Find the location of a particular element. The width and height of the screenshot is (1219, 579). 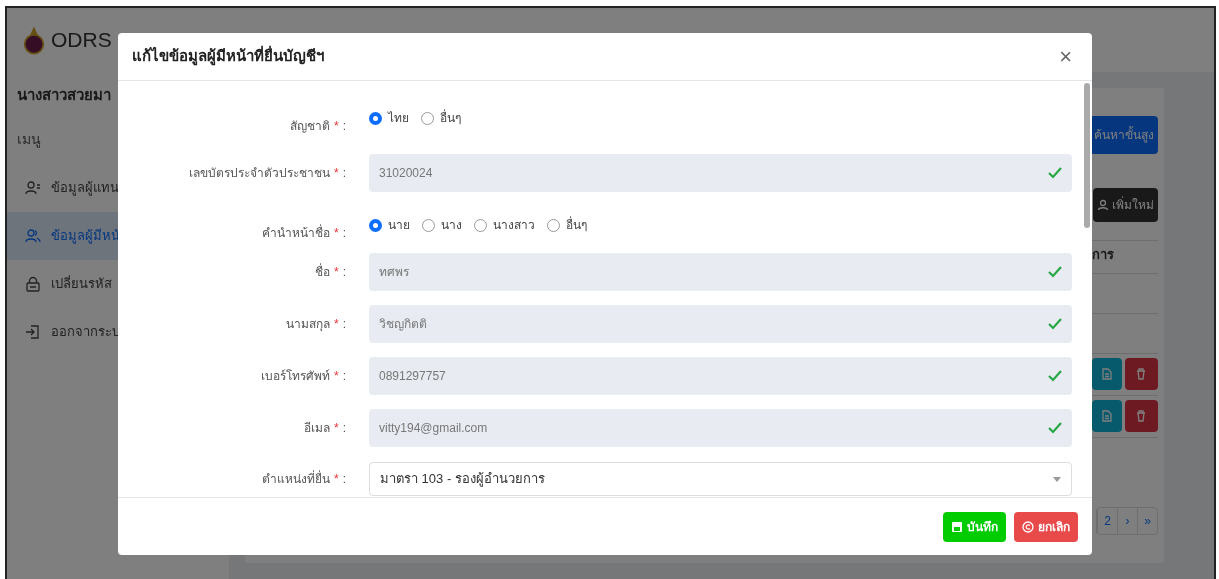

field-label: ชื่อ is located at coordinates (322, 272).